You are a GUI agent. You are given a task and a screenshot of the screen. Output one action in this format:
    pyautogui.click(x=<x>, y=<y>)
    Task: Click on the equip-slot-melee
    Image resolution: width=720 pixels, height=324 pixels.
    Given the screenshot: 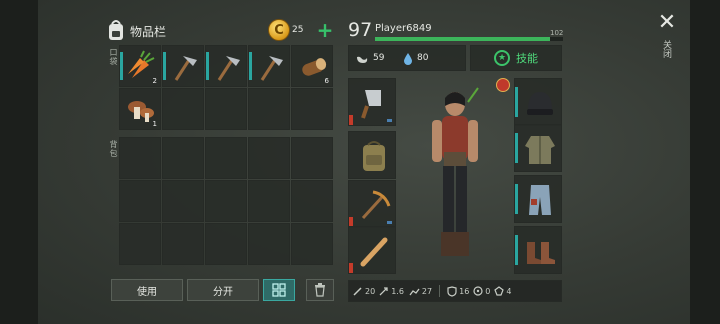 What is the action you would take?
    pyautogui.click(x=372, y=250)
    